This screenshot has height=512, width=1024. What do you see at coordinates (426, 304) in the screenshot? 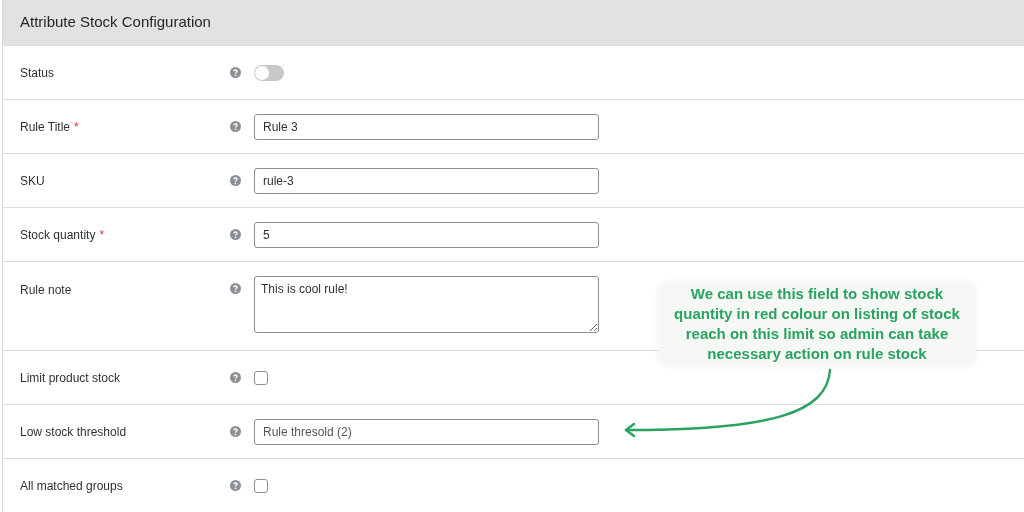
I see `note-field: This is cool rule!` at bounding box center [426, 304].